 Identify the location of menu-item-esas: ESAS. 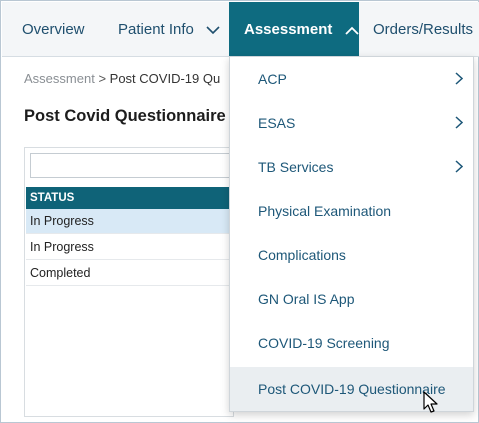
(351, 123).